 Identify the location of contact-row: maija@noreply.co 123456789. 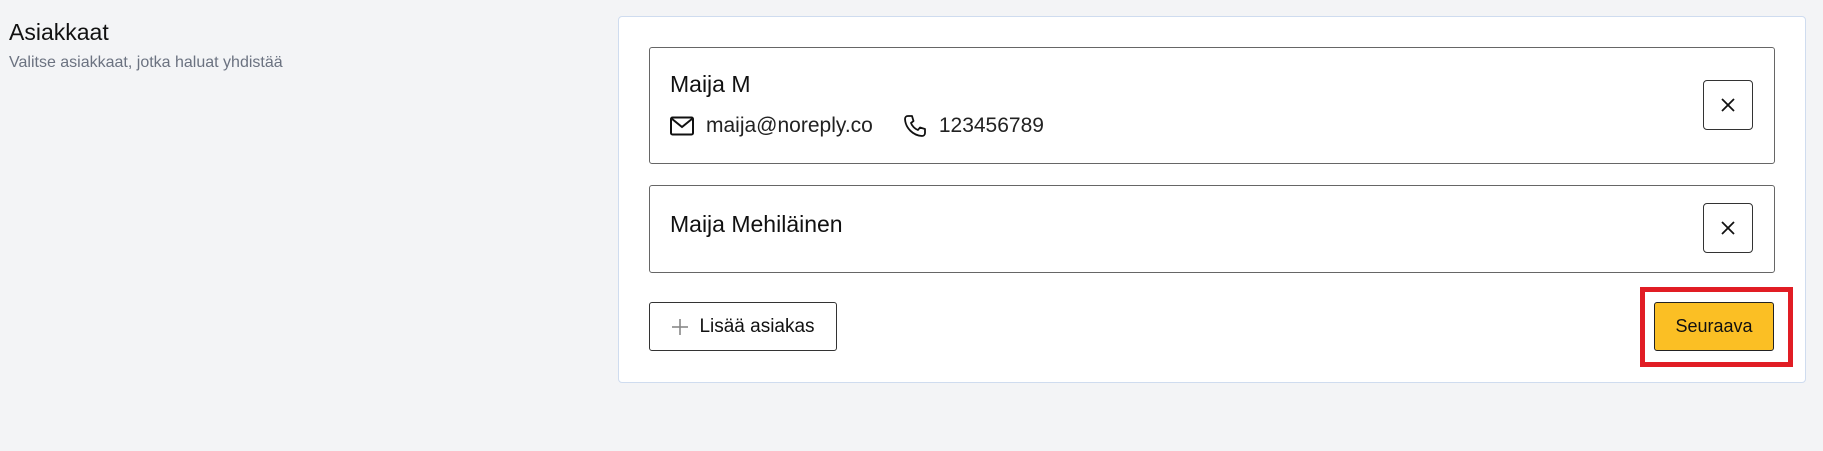
(872, 126).